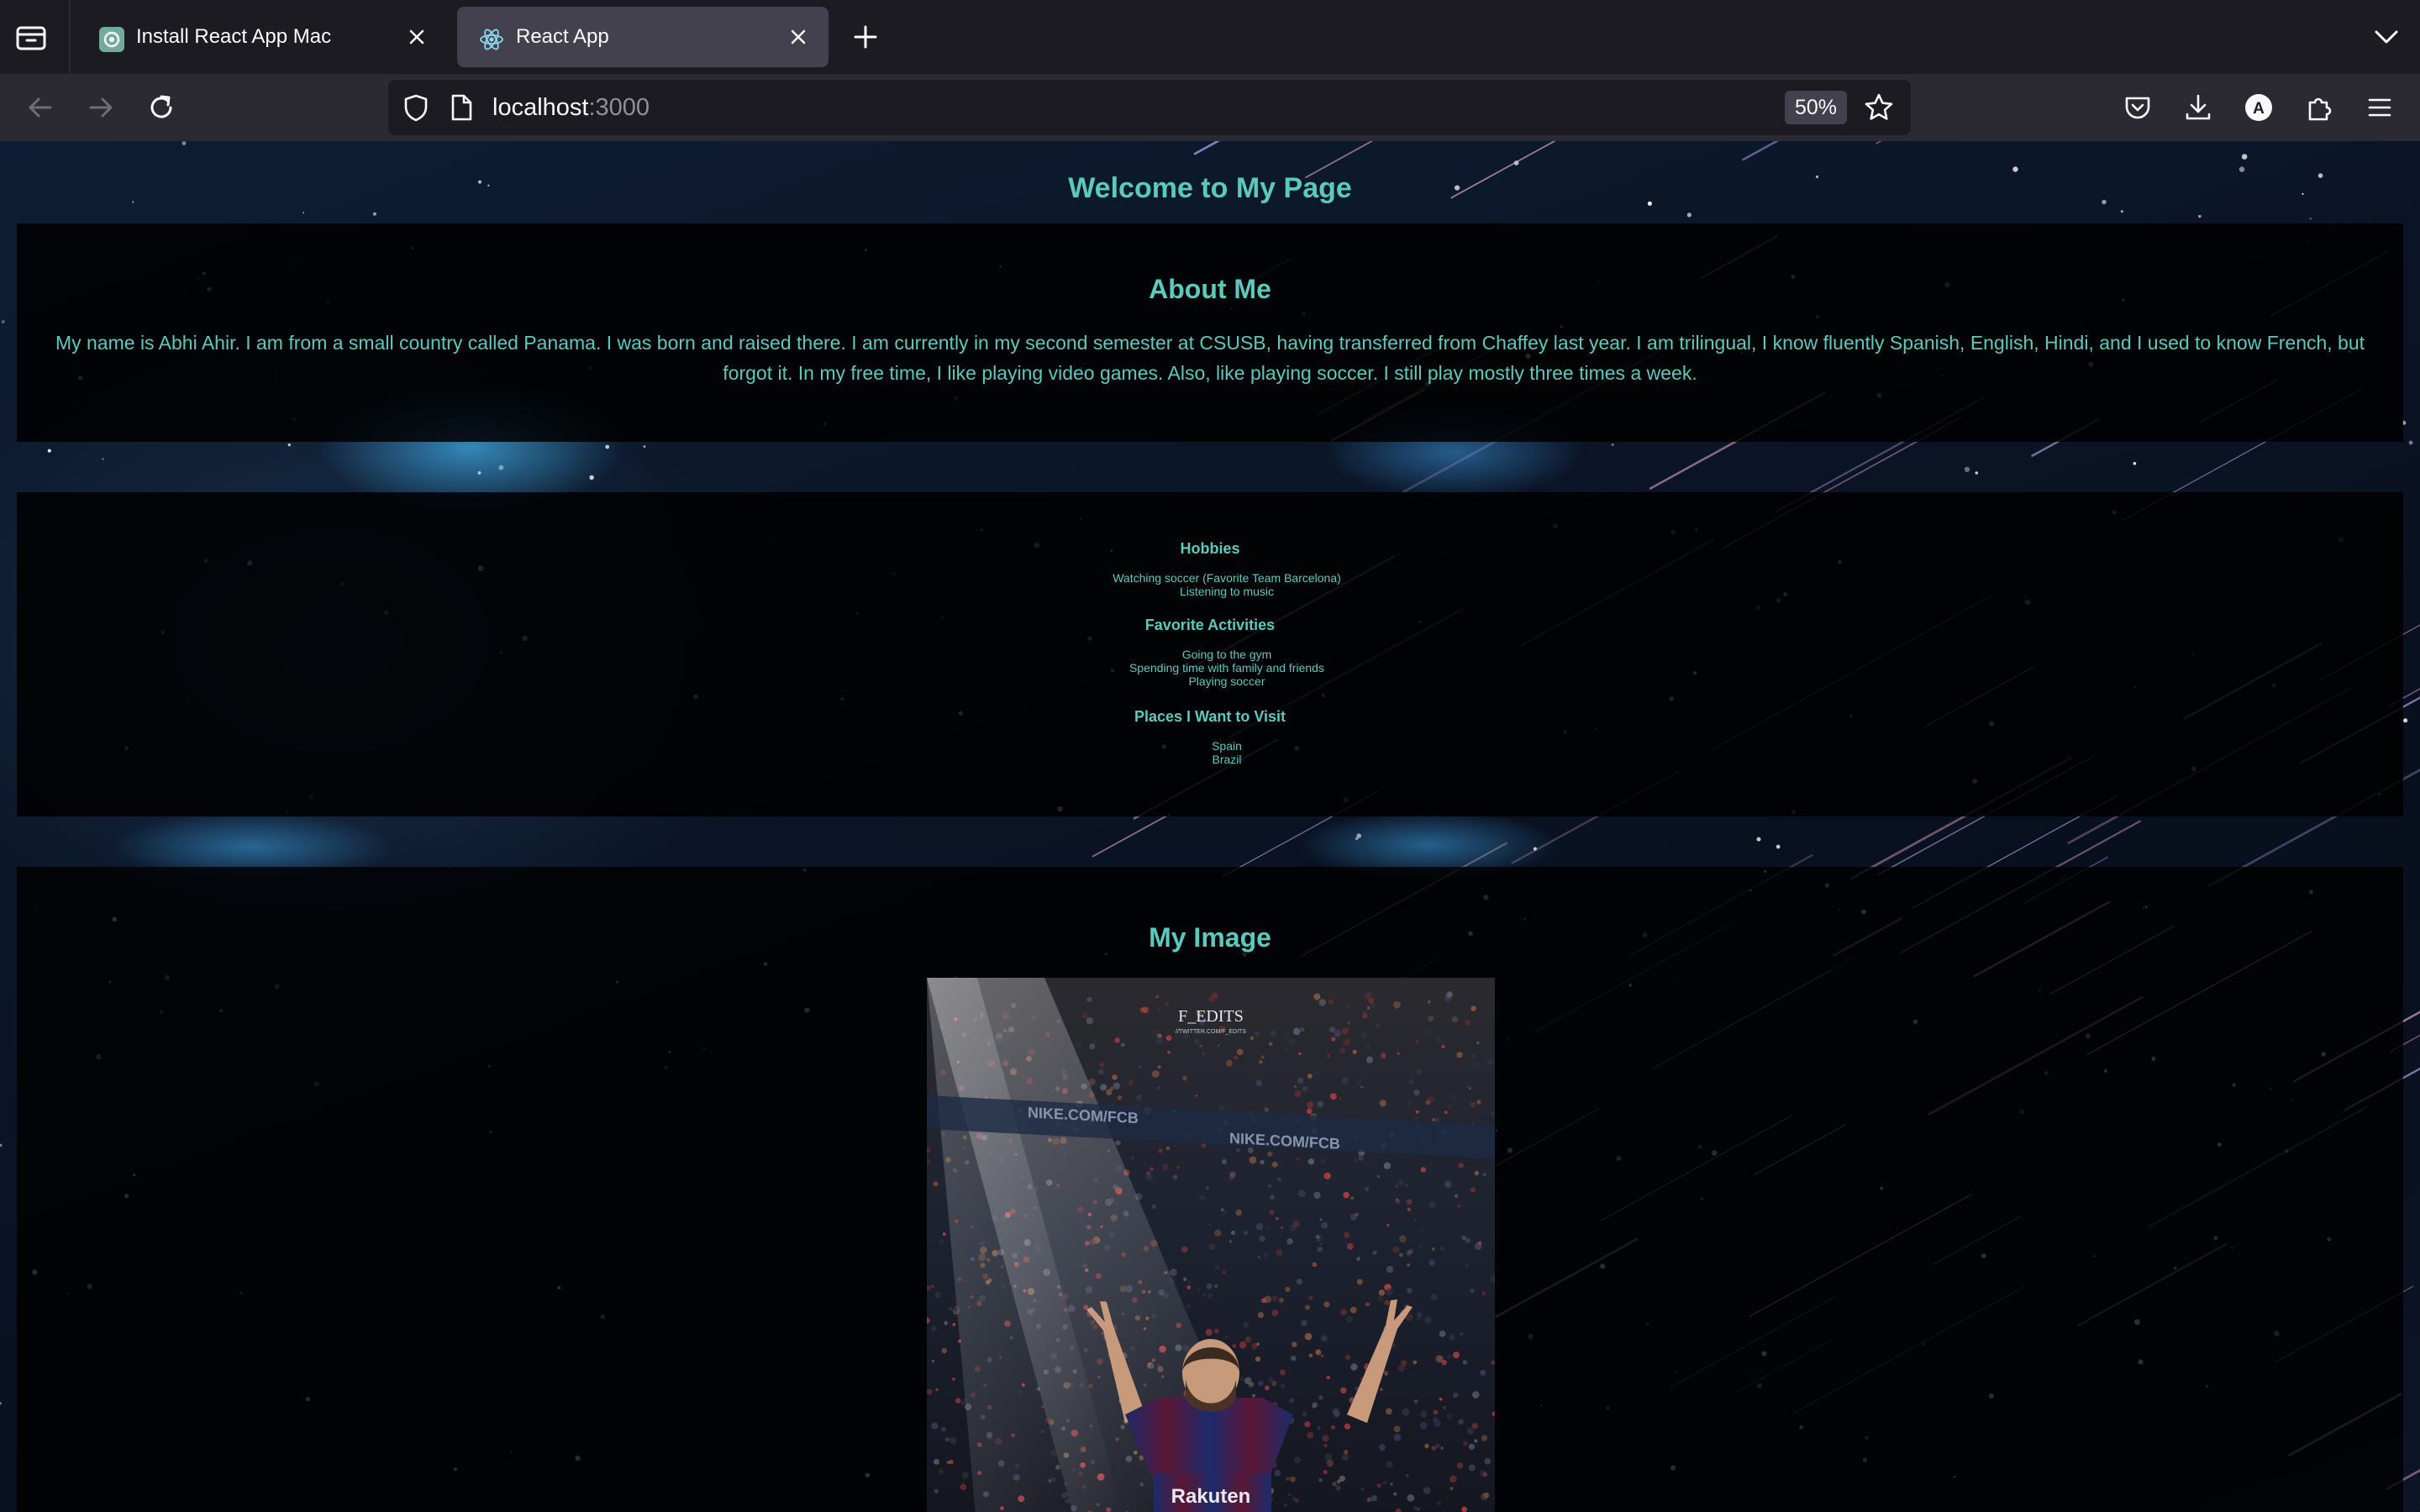 Image resolution: width=2420 pixels, height=1512 pixels. What do you see at coordinates (1149, 107) in the screenshot?
I see `address-bar: localhost:3000 50%` at bounding box center [1149, 107].